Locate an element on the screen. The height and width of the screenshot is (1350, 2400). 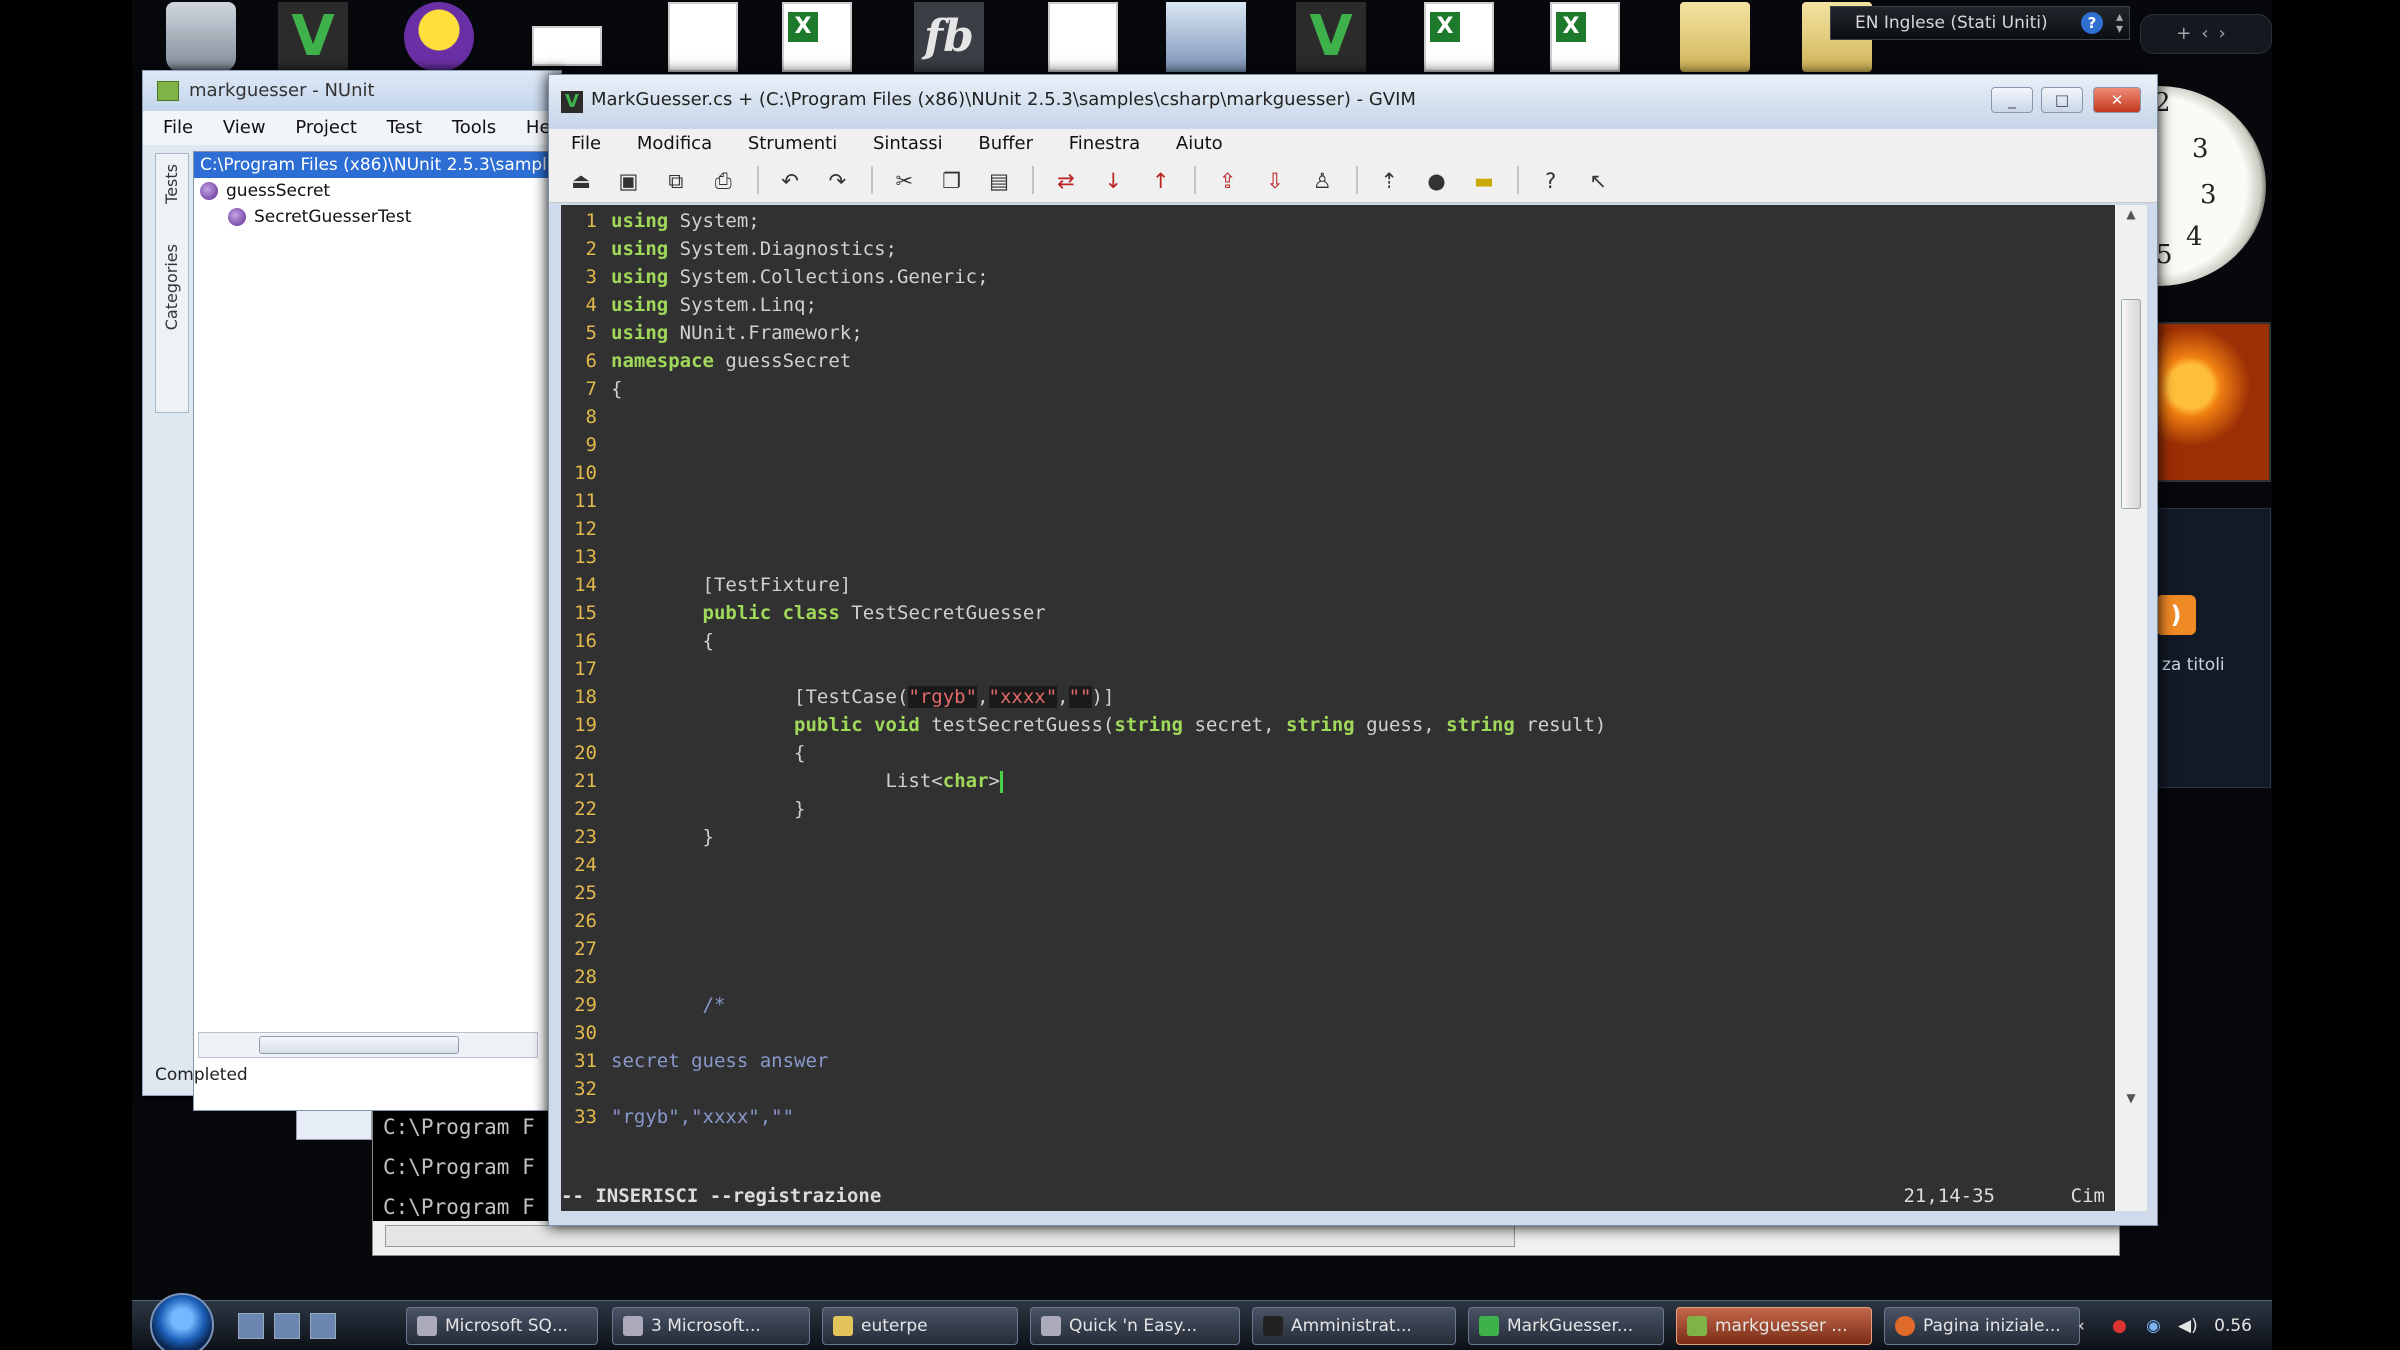
sidebar-controls: +‹› is located at coordinates (2206, 34).